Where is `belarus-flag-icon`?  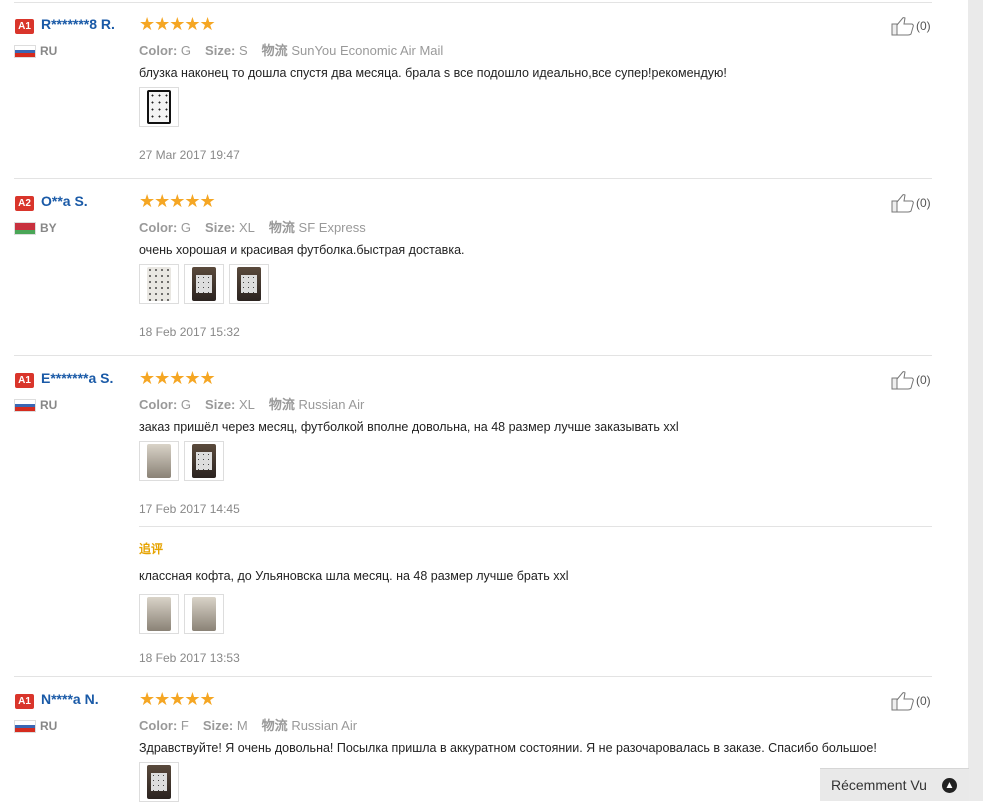 belarus-flag-icon is located at coordinates (25, 228).